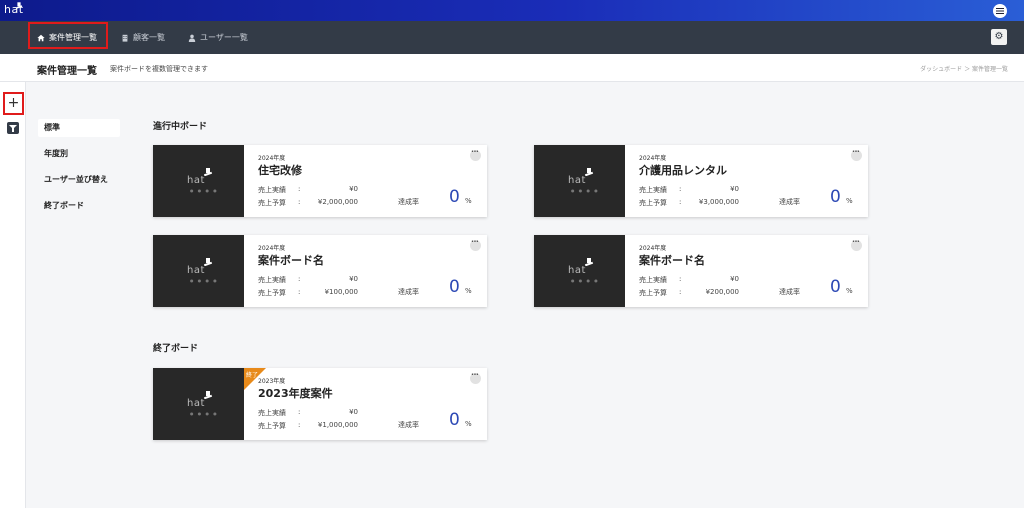  I want to click on sort-item-by-year: 年度別, so click(79, 154).